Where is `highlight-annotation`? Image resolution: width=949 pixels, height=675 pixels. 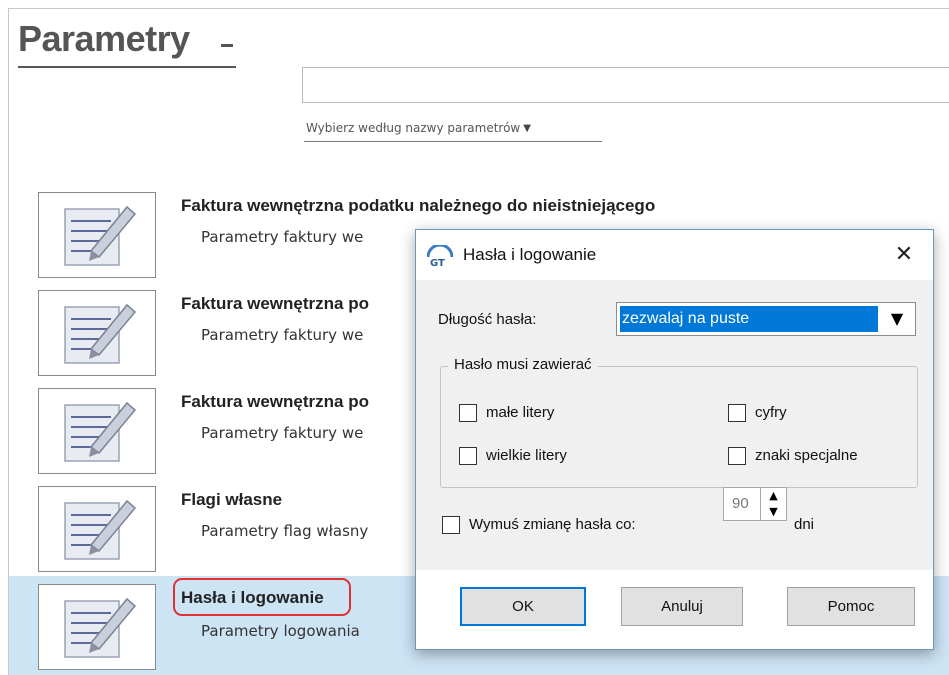 highlight-annotation is located at coordinates (262, 597).